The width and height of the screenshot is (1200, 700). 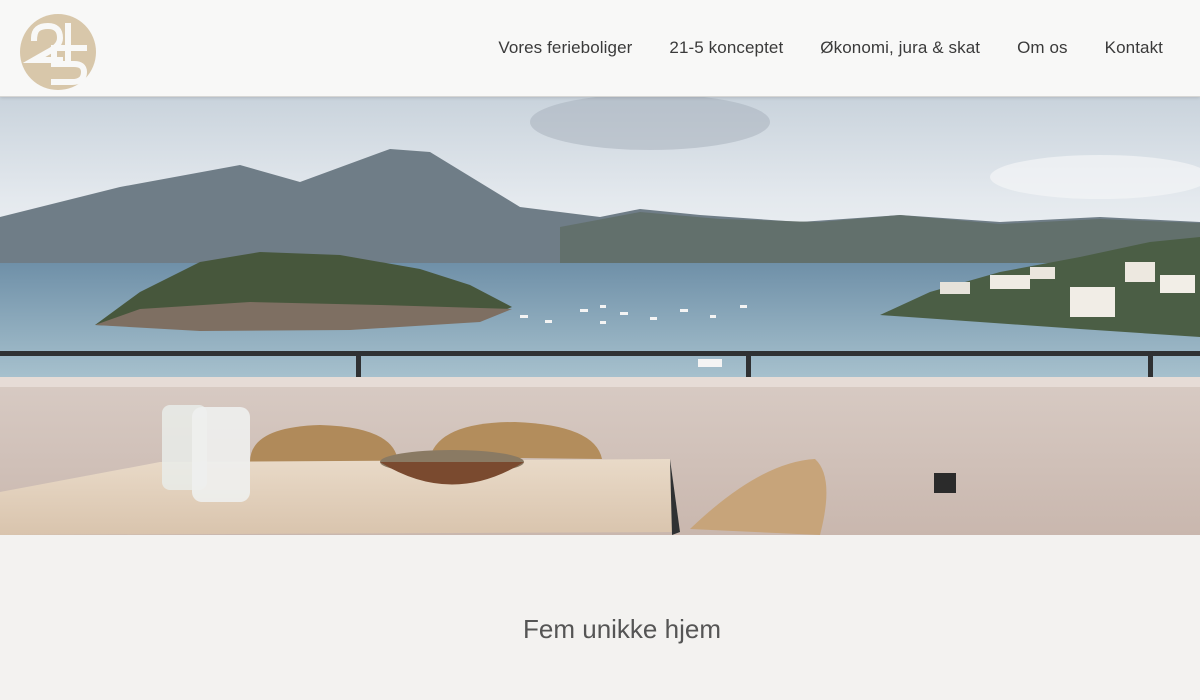 I want to click on nav-item-om-os: Om os, so click(x=1042, y=48).